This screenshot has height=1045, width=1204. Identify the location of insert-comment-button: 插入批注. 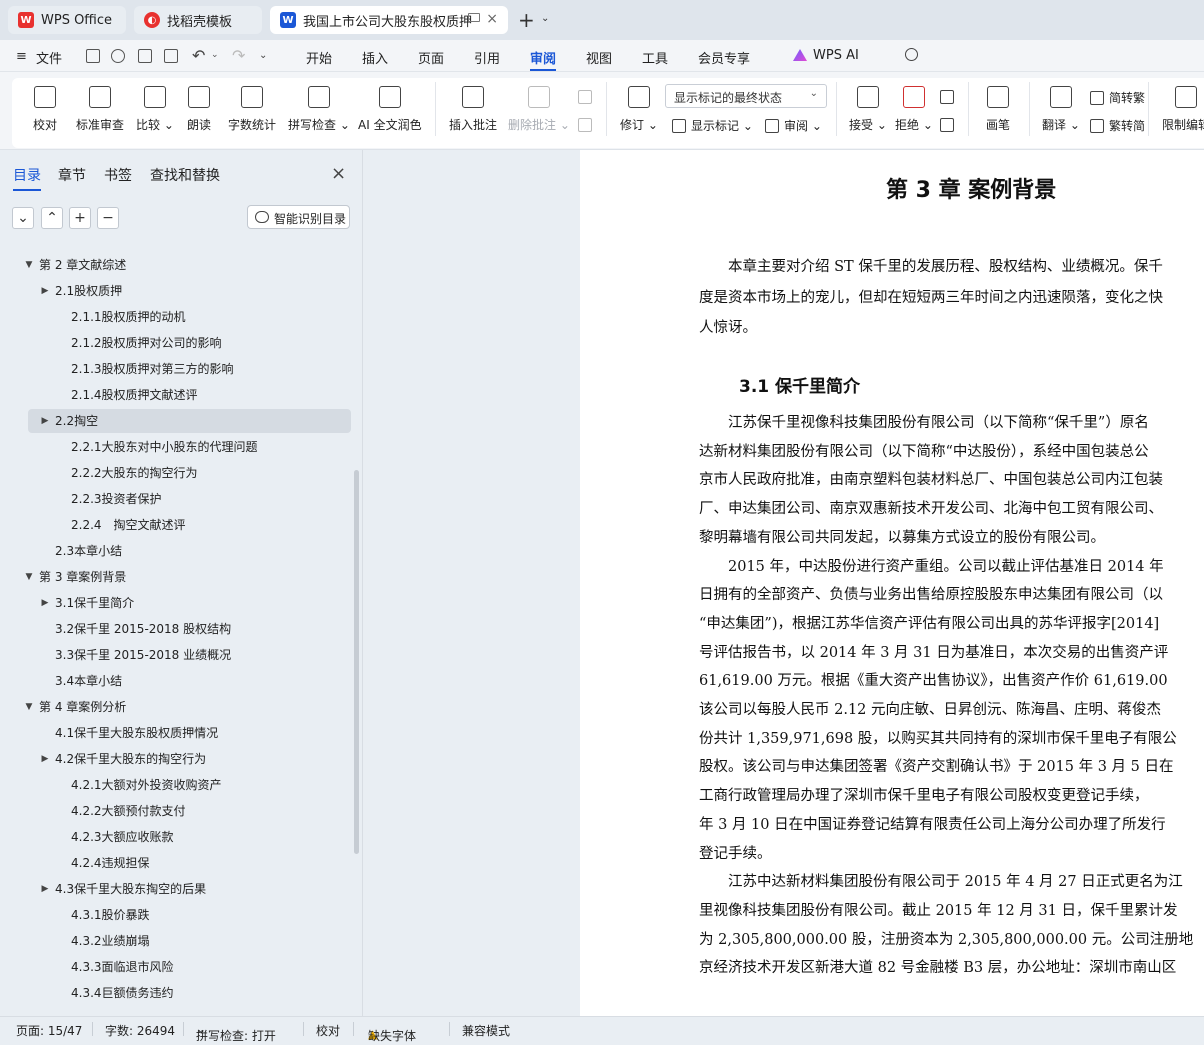
(473, 109).